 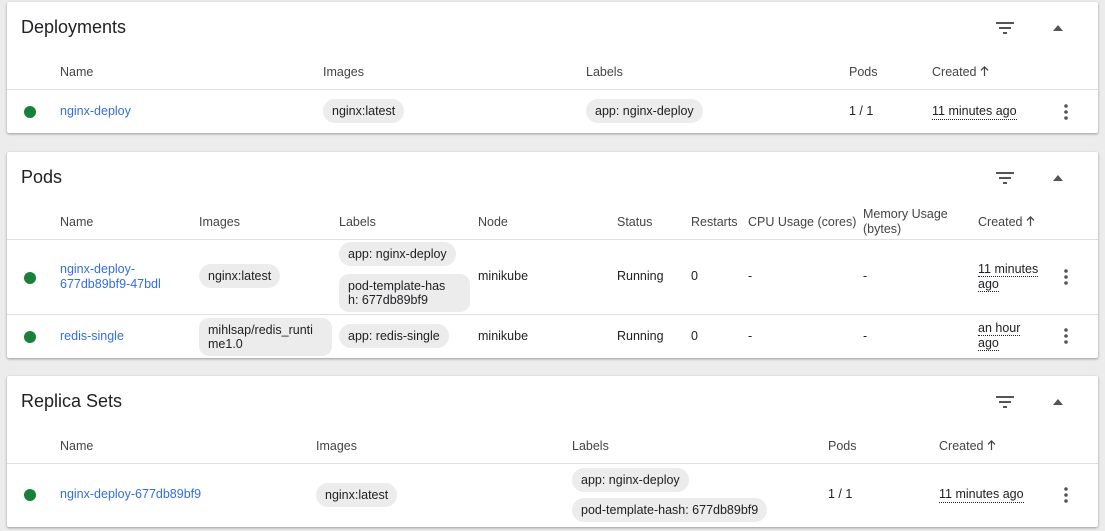 I want to click on chip-line: mihlsap/redis_runti, so click(x=260, y=330).